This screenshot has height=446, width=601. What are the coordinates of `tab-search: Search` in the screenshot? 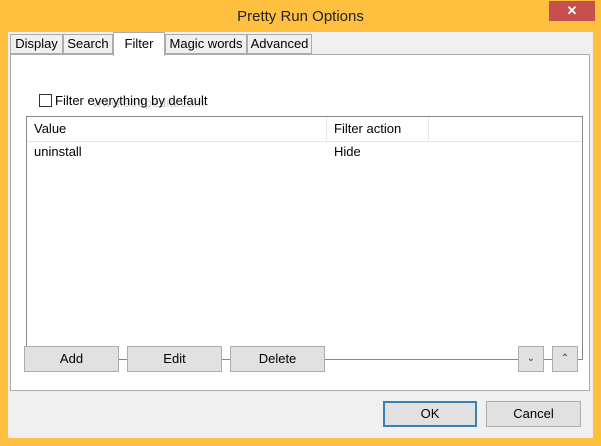 It's located at (88, 44).